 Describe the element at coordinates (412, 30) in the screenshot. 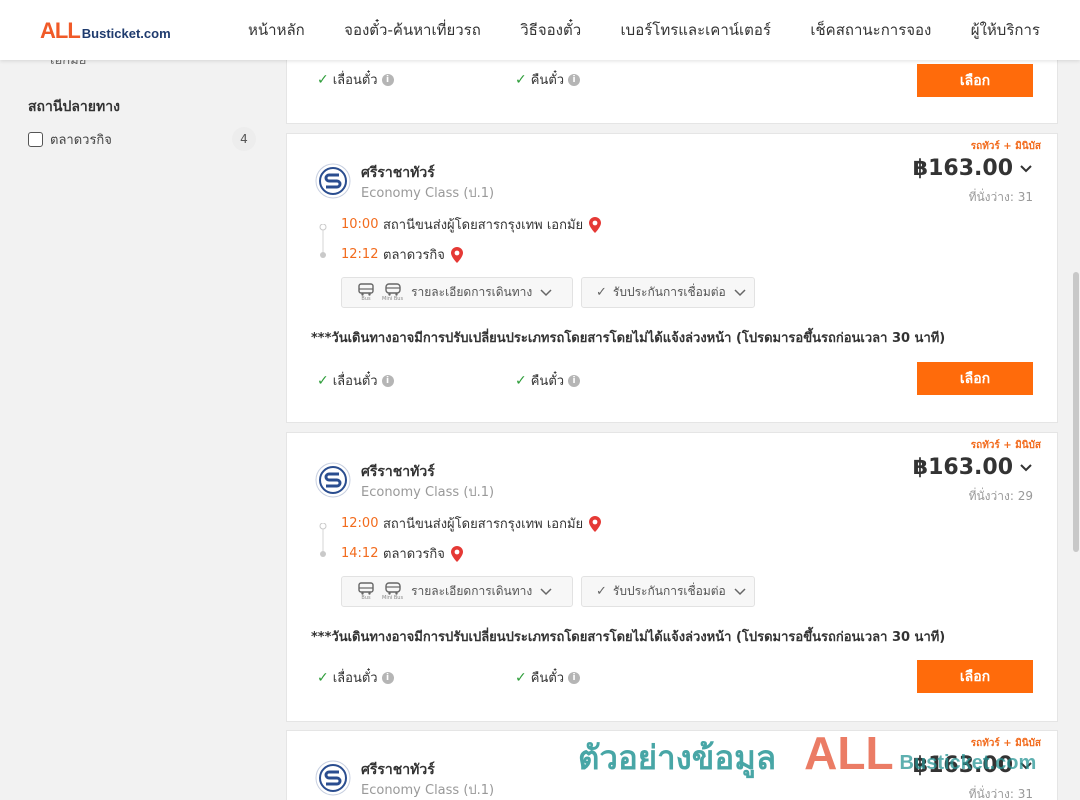

I see `nav-book-search: จองตั๋ว-ค้นหาเที่ยวรถ` at that location.